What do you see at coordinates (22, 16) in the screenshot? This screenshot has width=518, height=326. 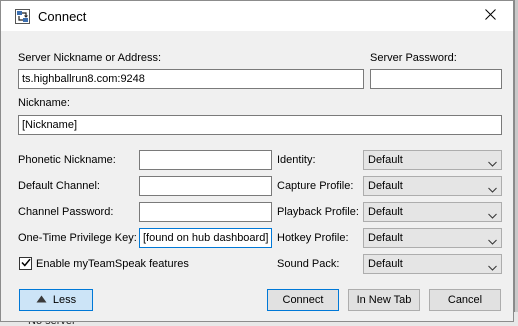 I see `teamspeak-connect-icon` at bounding box center [22, 16].